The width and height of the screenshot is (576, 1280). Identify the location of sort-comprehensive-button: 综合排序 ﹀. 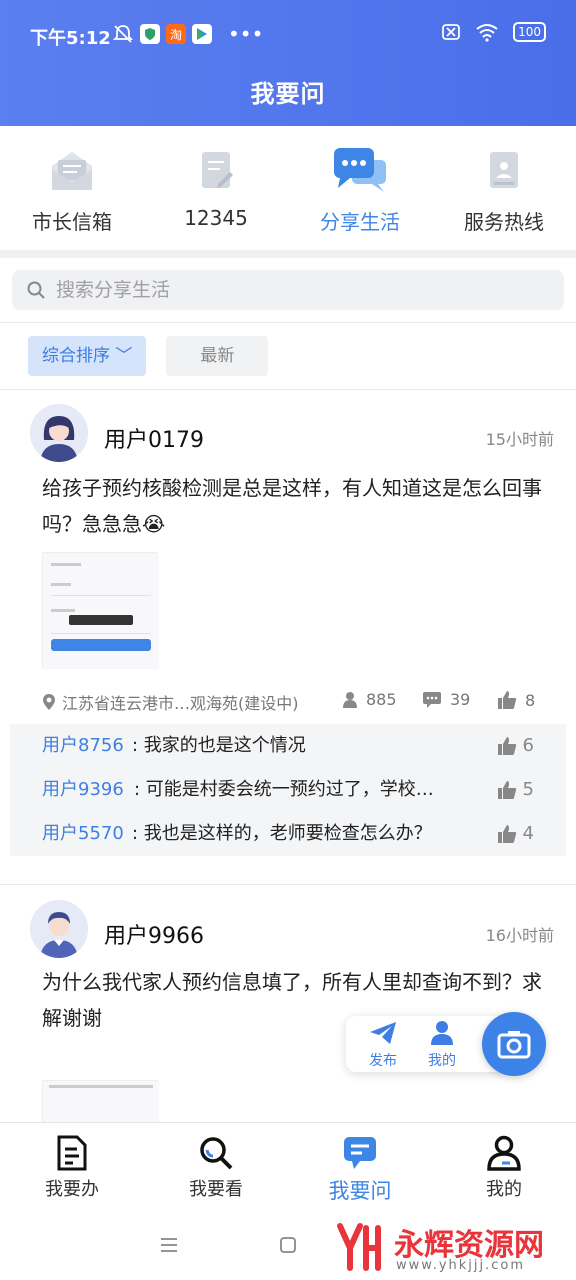
(87, 356).